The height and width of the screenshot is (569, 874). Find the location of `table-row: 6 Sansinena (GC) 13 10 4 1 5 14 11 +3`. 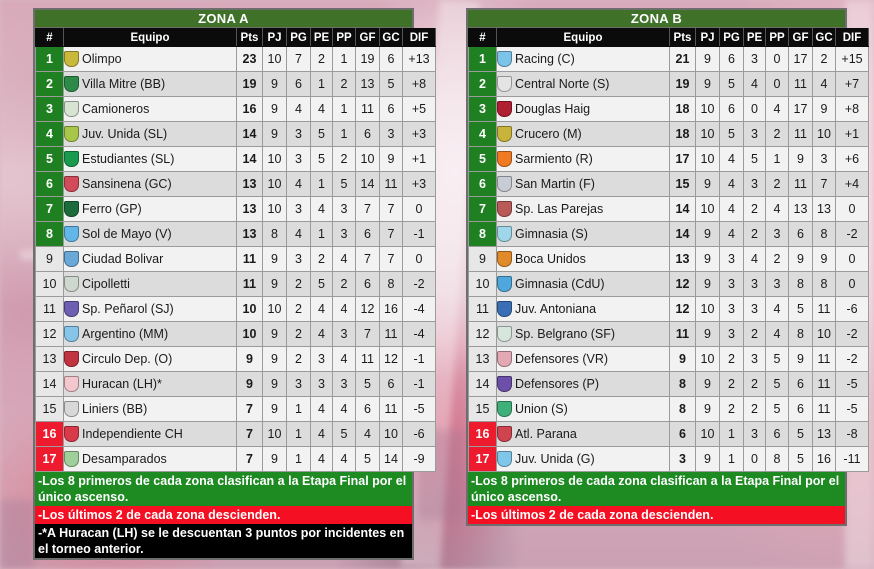

table-row: 6 Sansinena (GC) 13 10 4 1 5 14 11 +3 is located at coordinates (235, 184).